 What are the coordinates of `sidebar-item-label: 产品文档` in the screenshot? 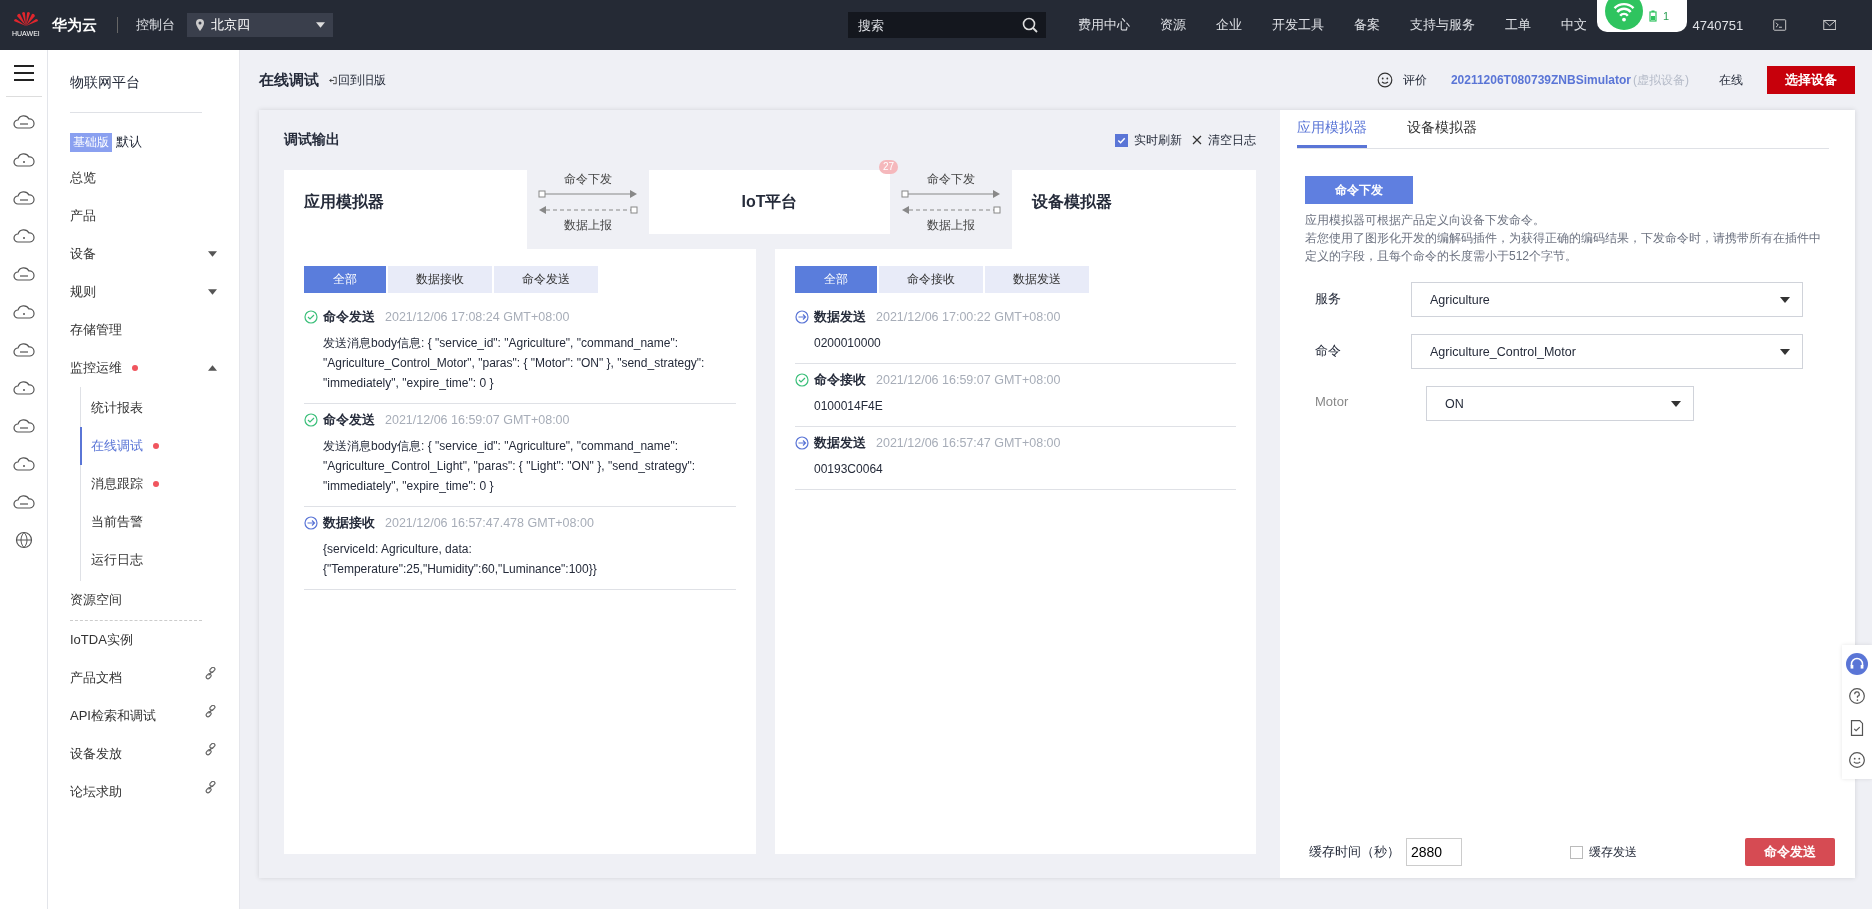 It's located at (96, 678).